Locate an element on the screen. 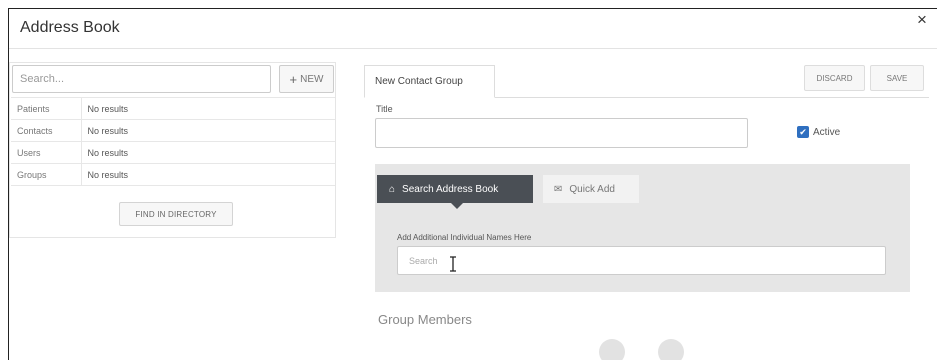 The height and width of the screenshot is (360, 937). active-checkbox: ✔ is located at coordinates (803, 132).